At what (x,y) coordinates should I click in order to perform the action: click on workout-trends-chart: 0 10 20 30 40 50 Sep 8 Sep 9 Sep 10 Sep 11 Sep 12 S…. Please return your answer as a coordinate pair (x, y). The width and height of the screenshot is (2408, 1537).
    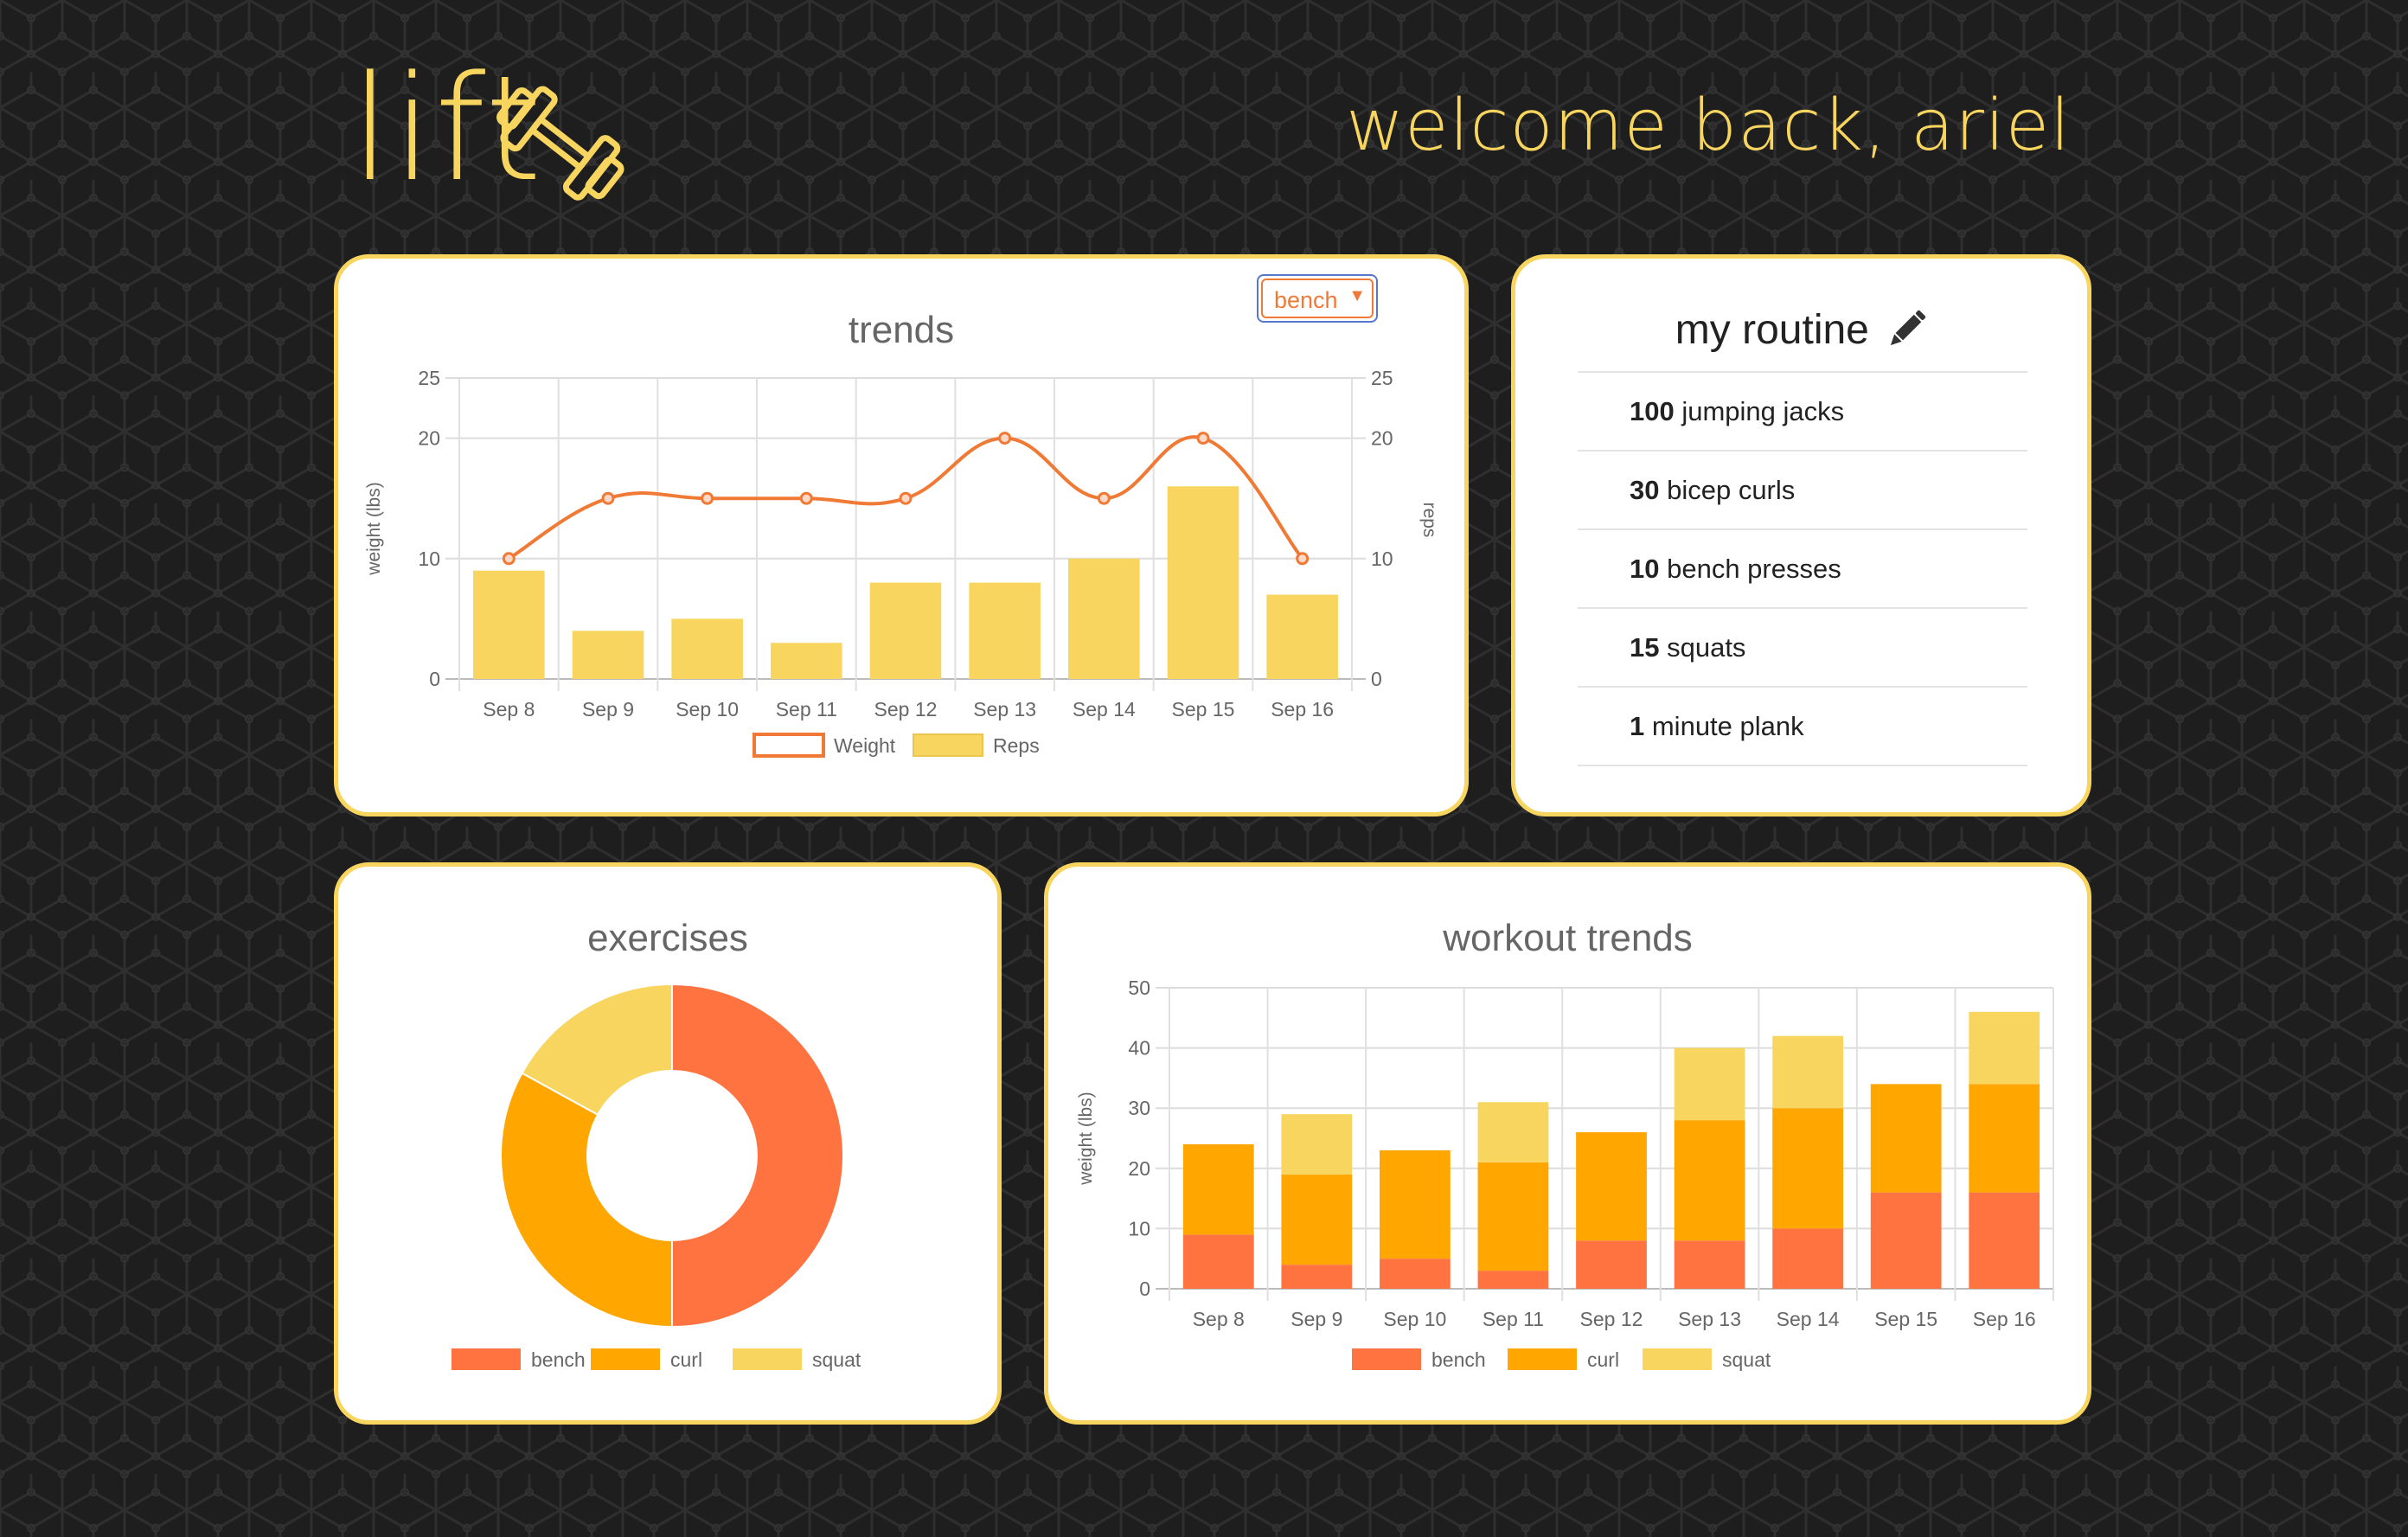
    Looking at the image, I should click on (1565, 1174).